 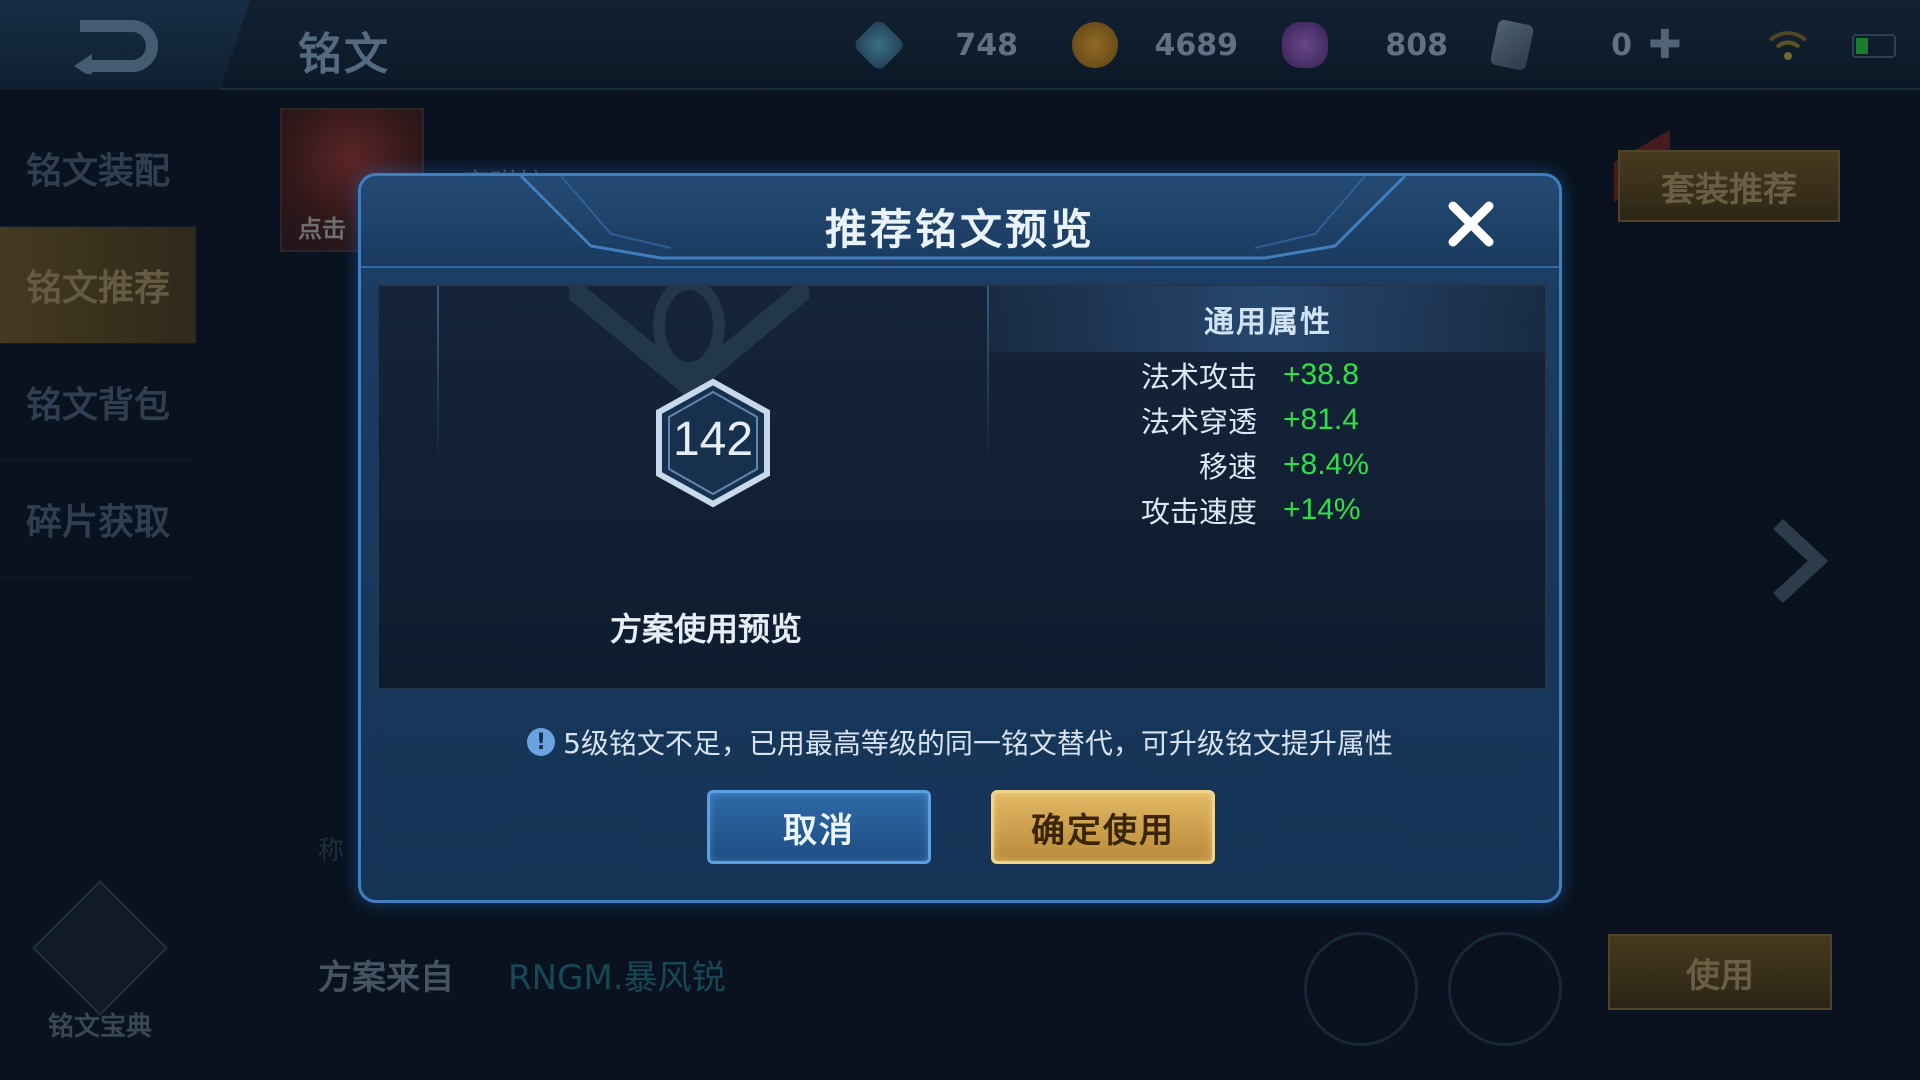 I want to click on attribute-row: 移速 +8.4%, so click(x=1268, y=464).